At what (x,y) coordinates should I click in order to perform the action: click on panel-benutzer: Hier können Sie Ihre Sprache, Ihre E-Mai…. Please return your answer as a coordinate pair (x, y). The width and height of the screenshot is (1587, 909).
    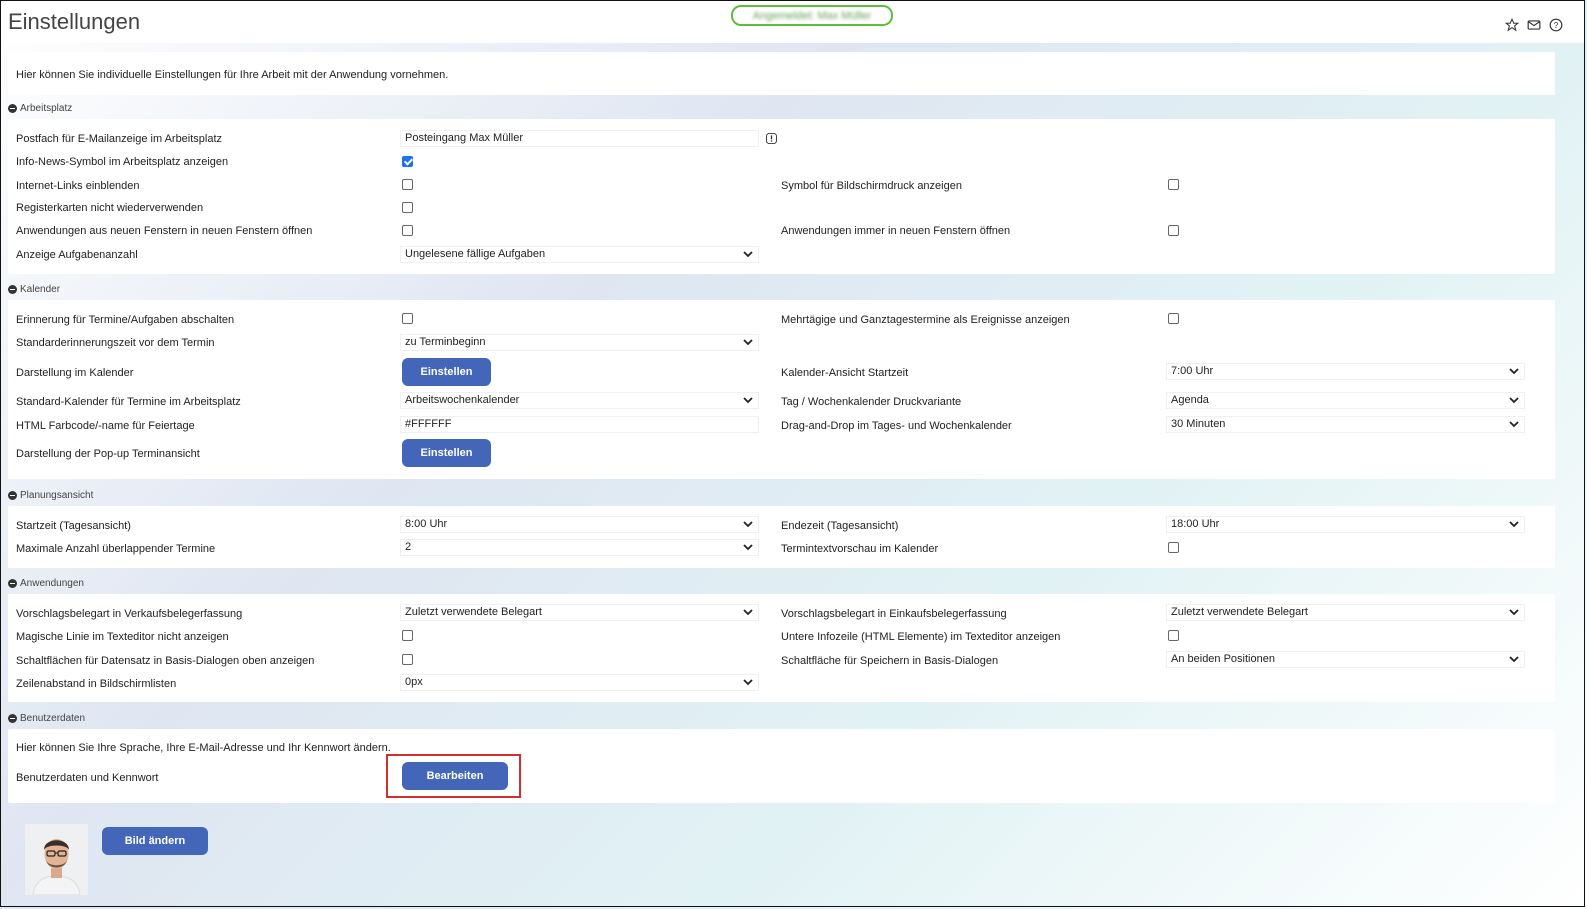
    Looking at the image, I should click on (781, 766).